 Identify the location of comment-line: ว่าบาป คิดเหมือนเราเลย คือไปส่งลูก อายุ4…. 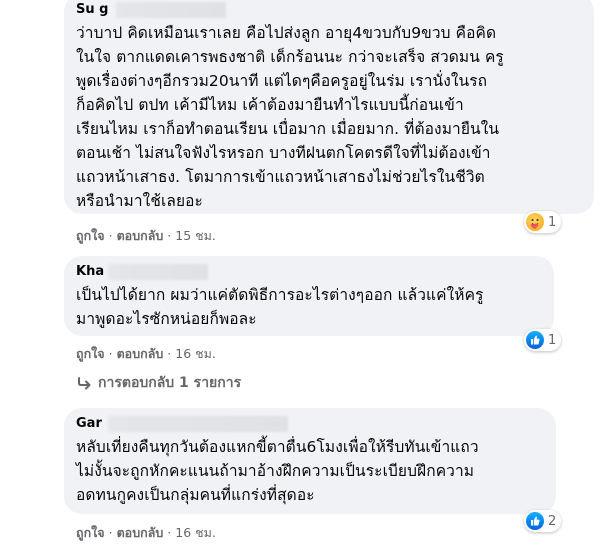
(286, 33).